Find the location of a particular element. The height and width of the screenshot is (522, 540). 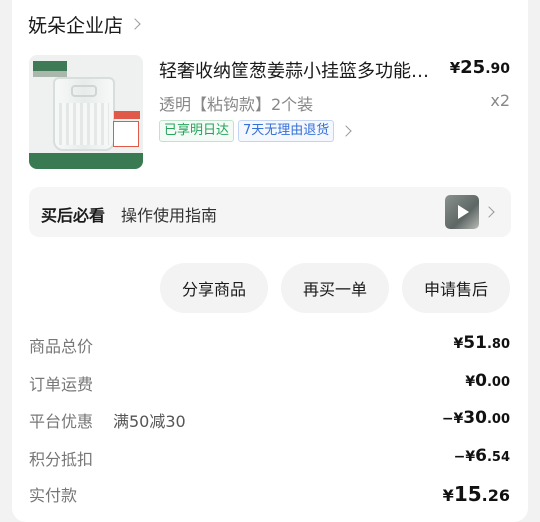

product-price: ¥25.90 is located at coordinates (480, 67).